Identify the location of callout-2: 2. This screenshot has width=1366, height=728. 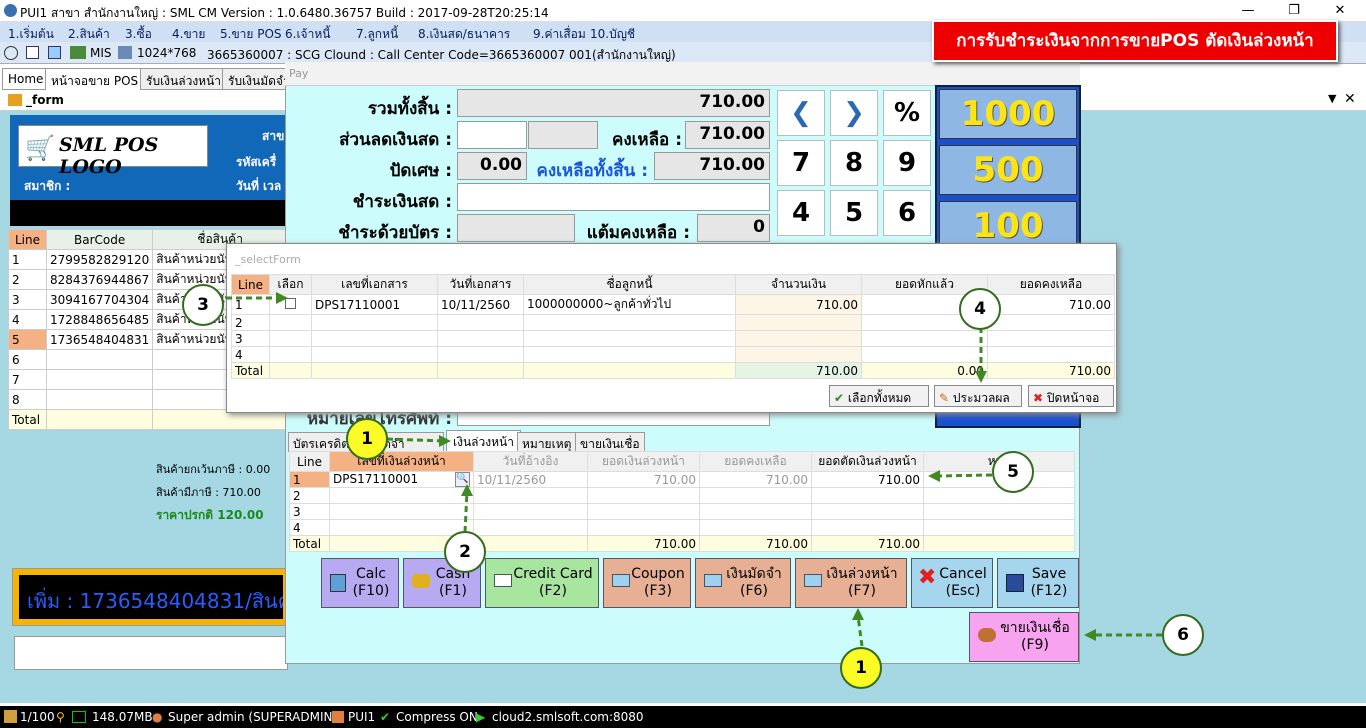
(465, 552).